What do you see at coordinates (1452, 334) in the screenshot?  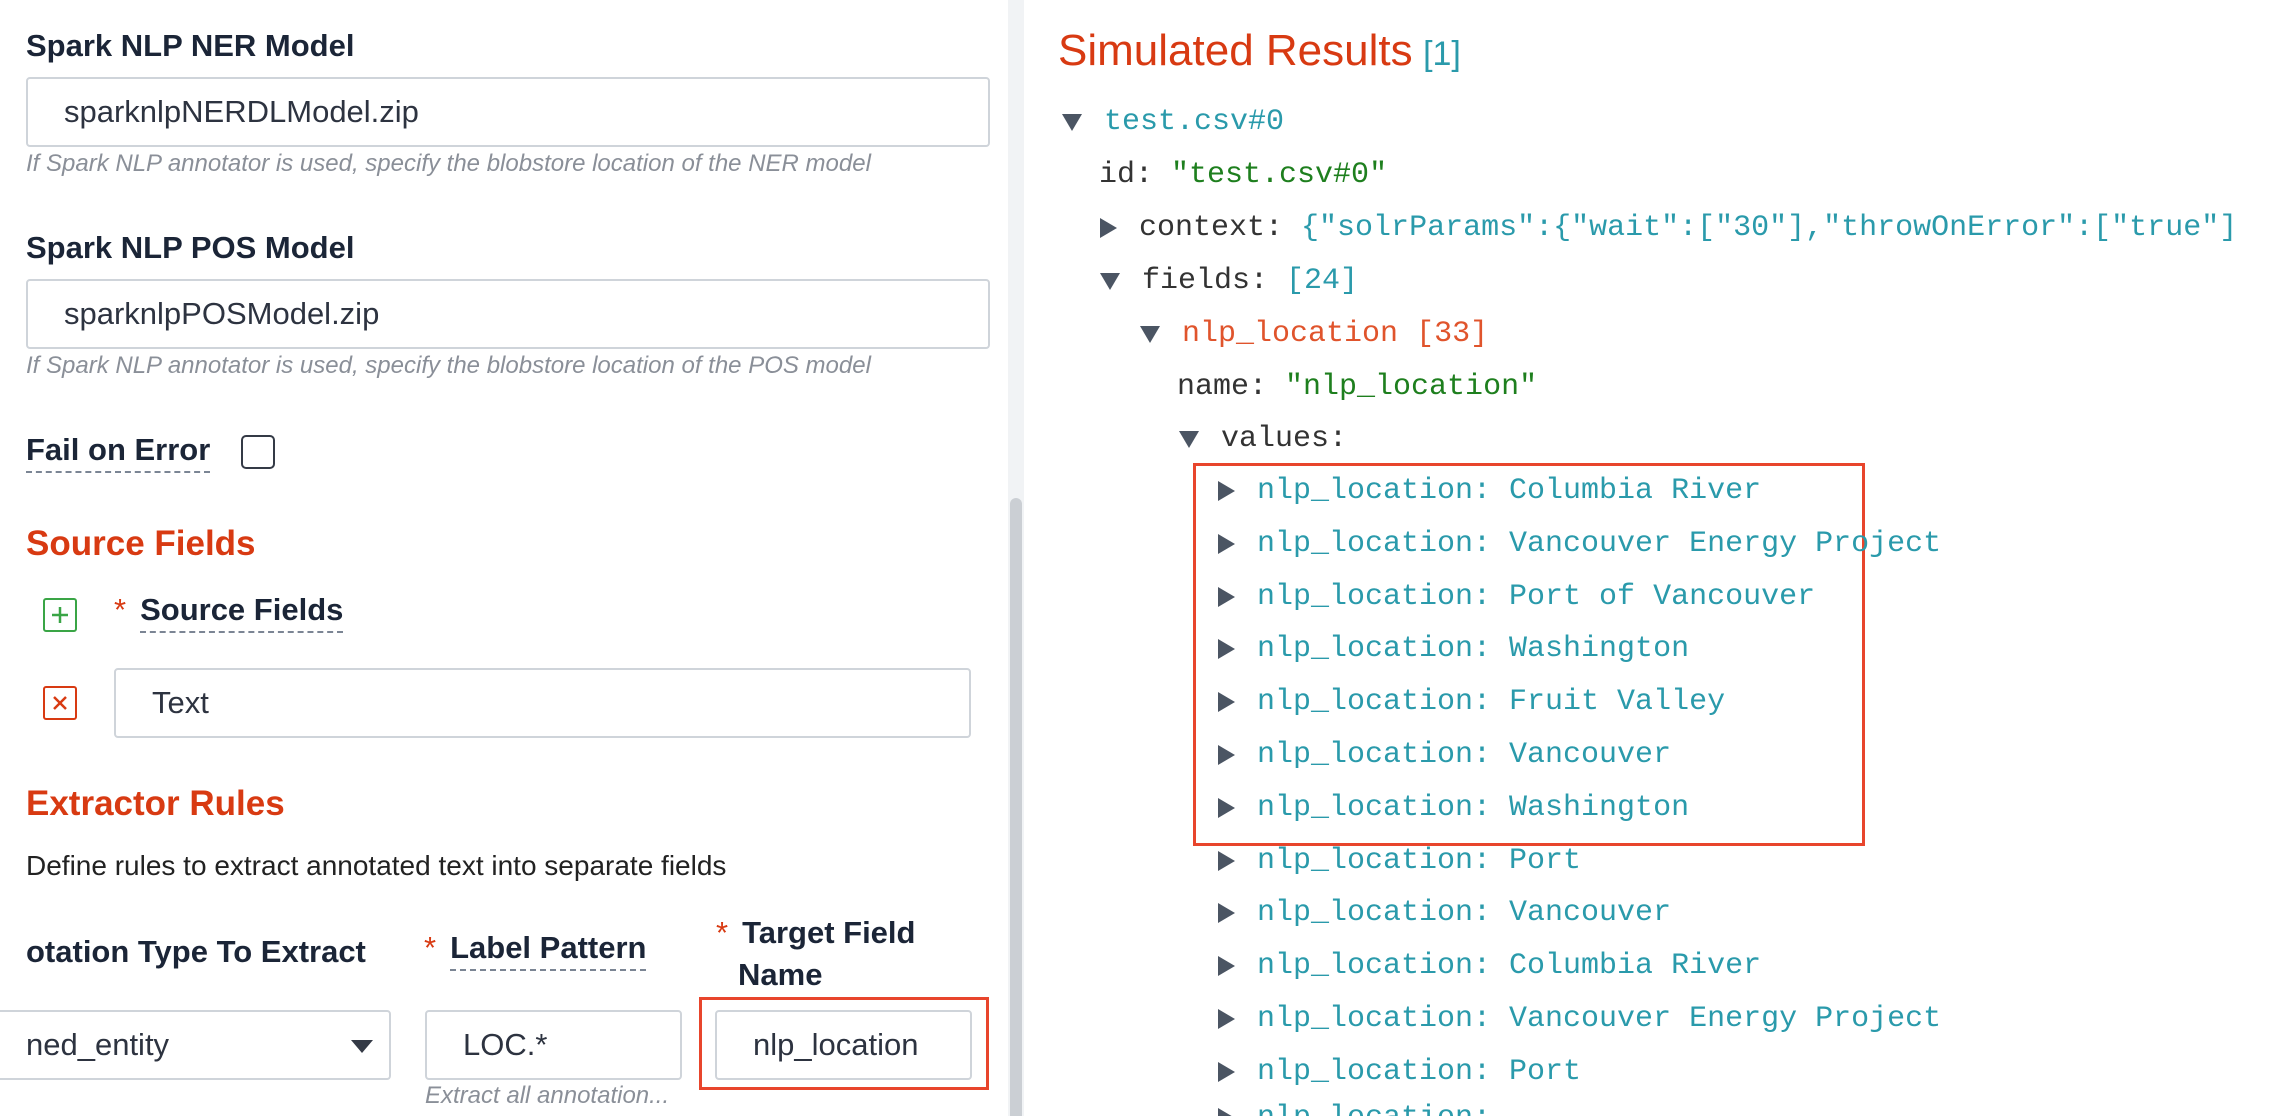 I see `field-count: [33]` at bounding box center [1452, 334].